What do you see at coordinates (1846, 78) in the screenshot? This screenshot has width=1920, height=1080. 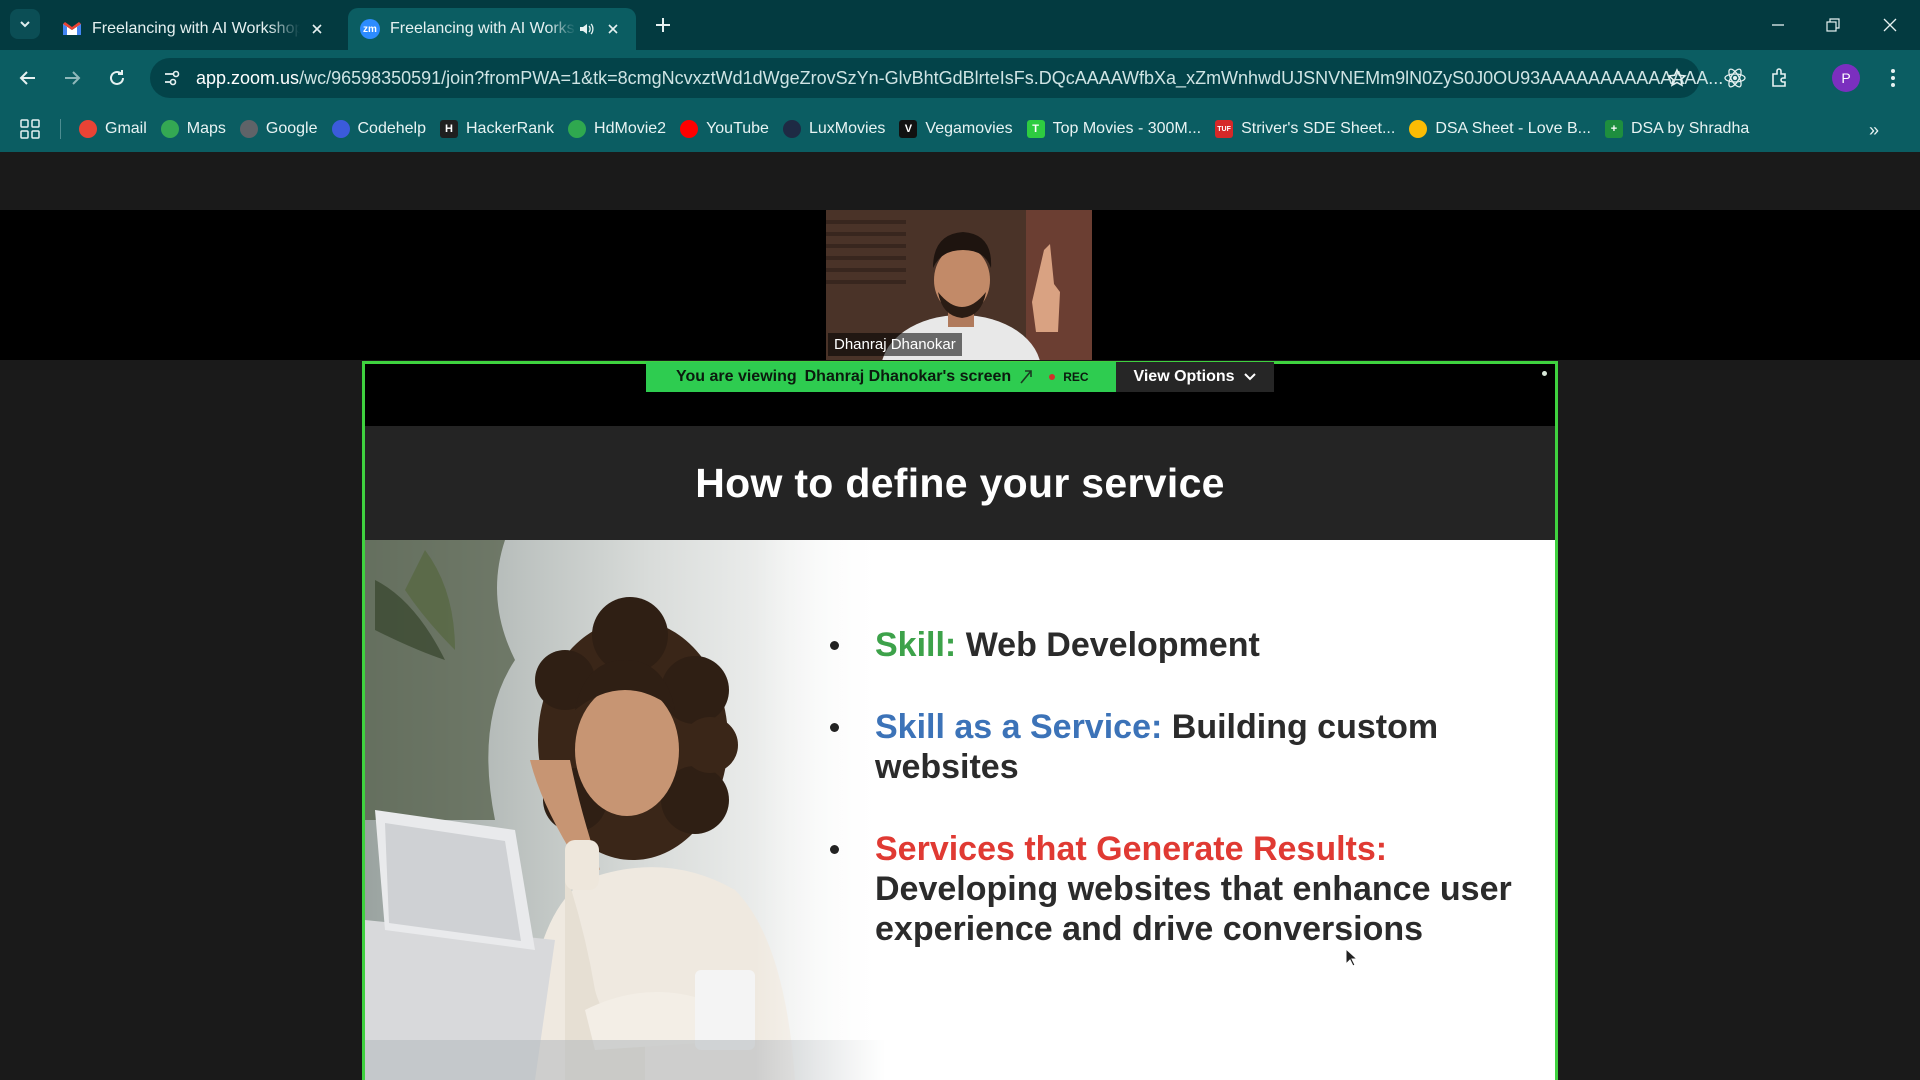 I see `profile-avatar: P` at bounding box center [1846, 78].